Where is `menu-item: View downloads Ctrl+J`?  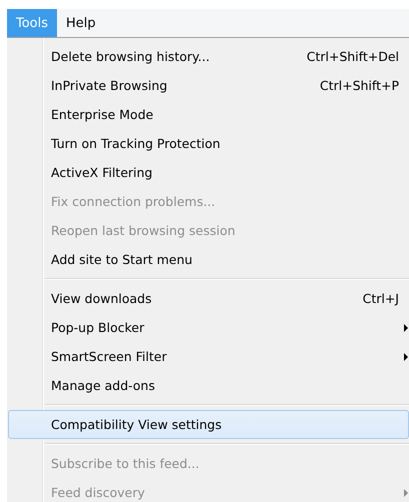 menu-item: View downloads Ctrl+J is located at coordinates (226, 298).